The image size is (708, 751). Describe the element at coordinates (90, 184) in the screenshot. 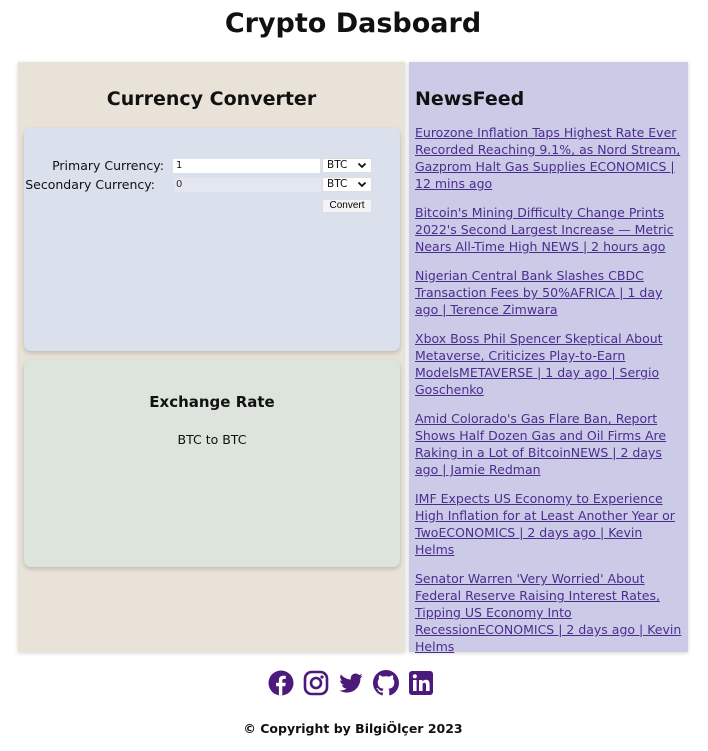

I see `secondary-currency-label: Secondary Currency:` at that location.